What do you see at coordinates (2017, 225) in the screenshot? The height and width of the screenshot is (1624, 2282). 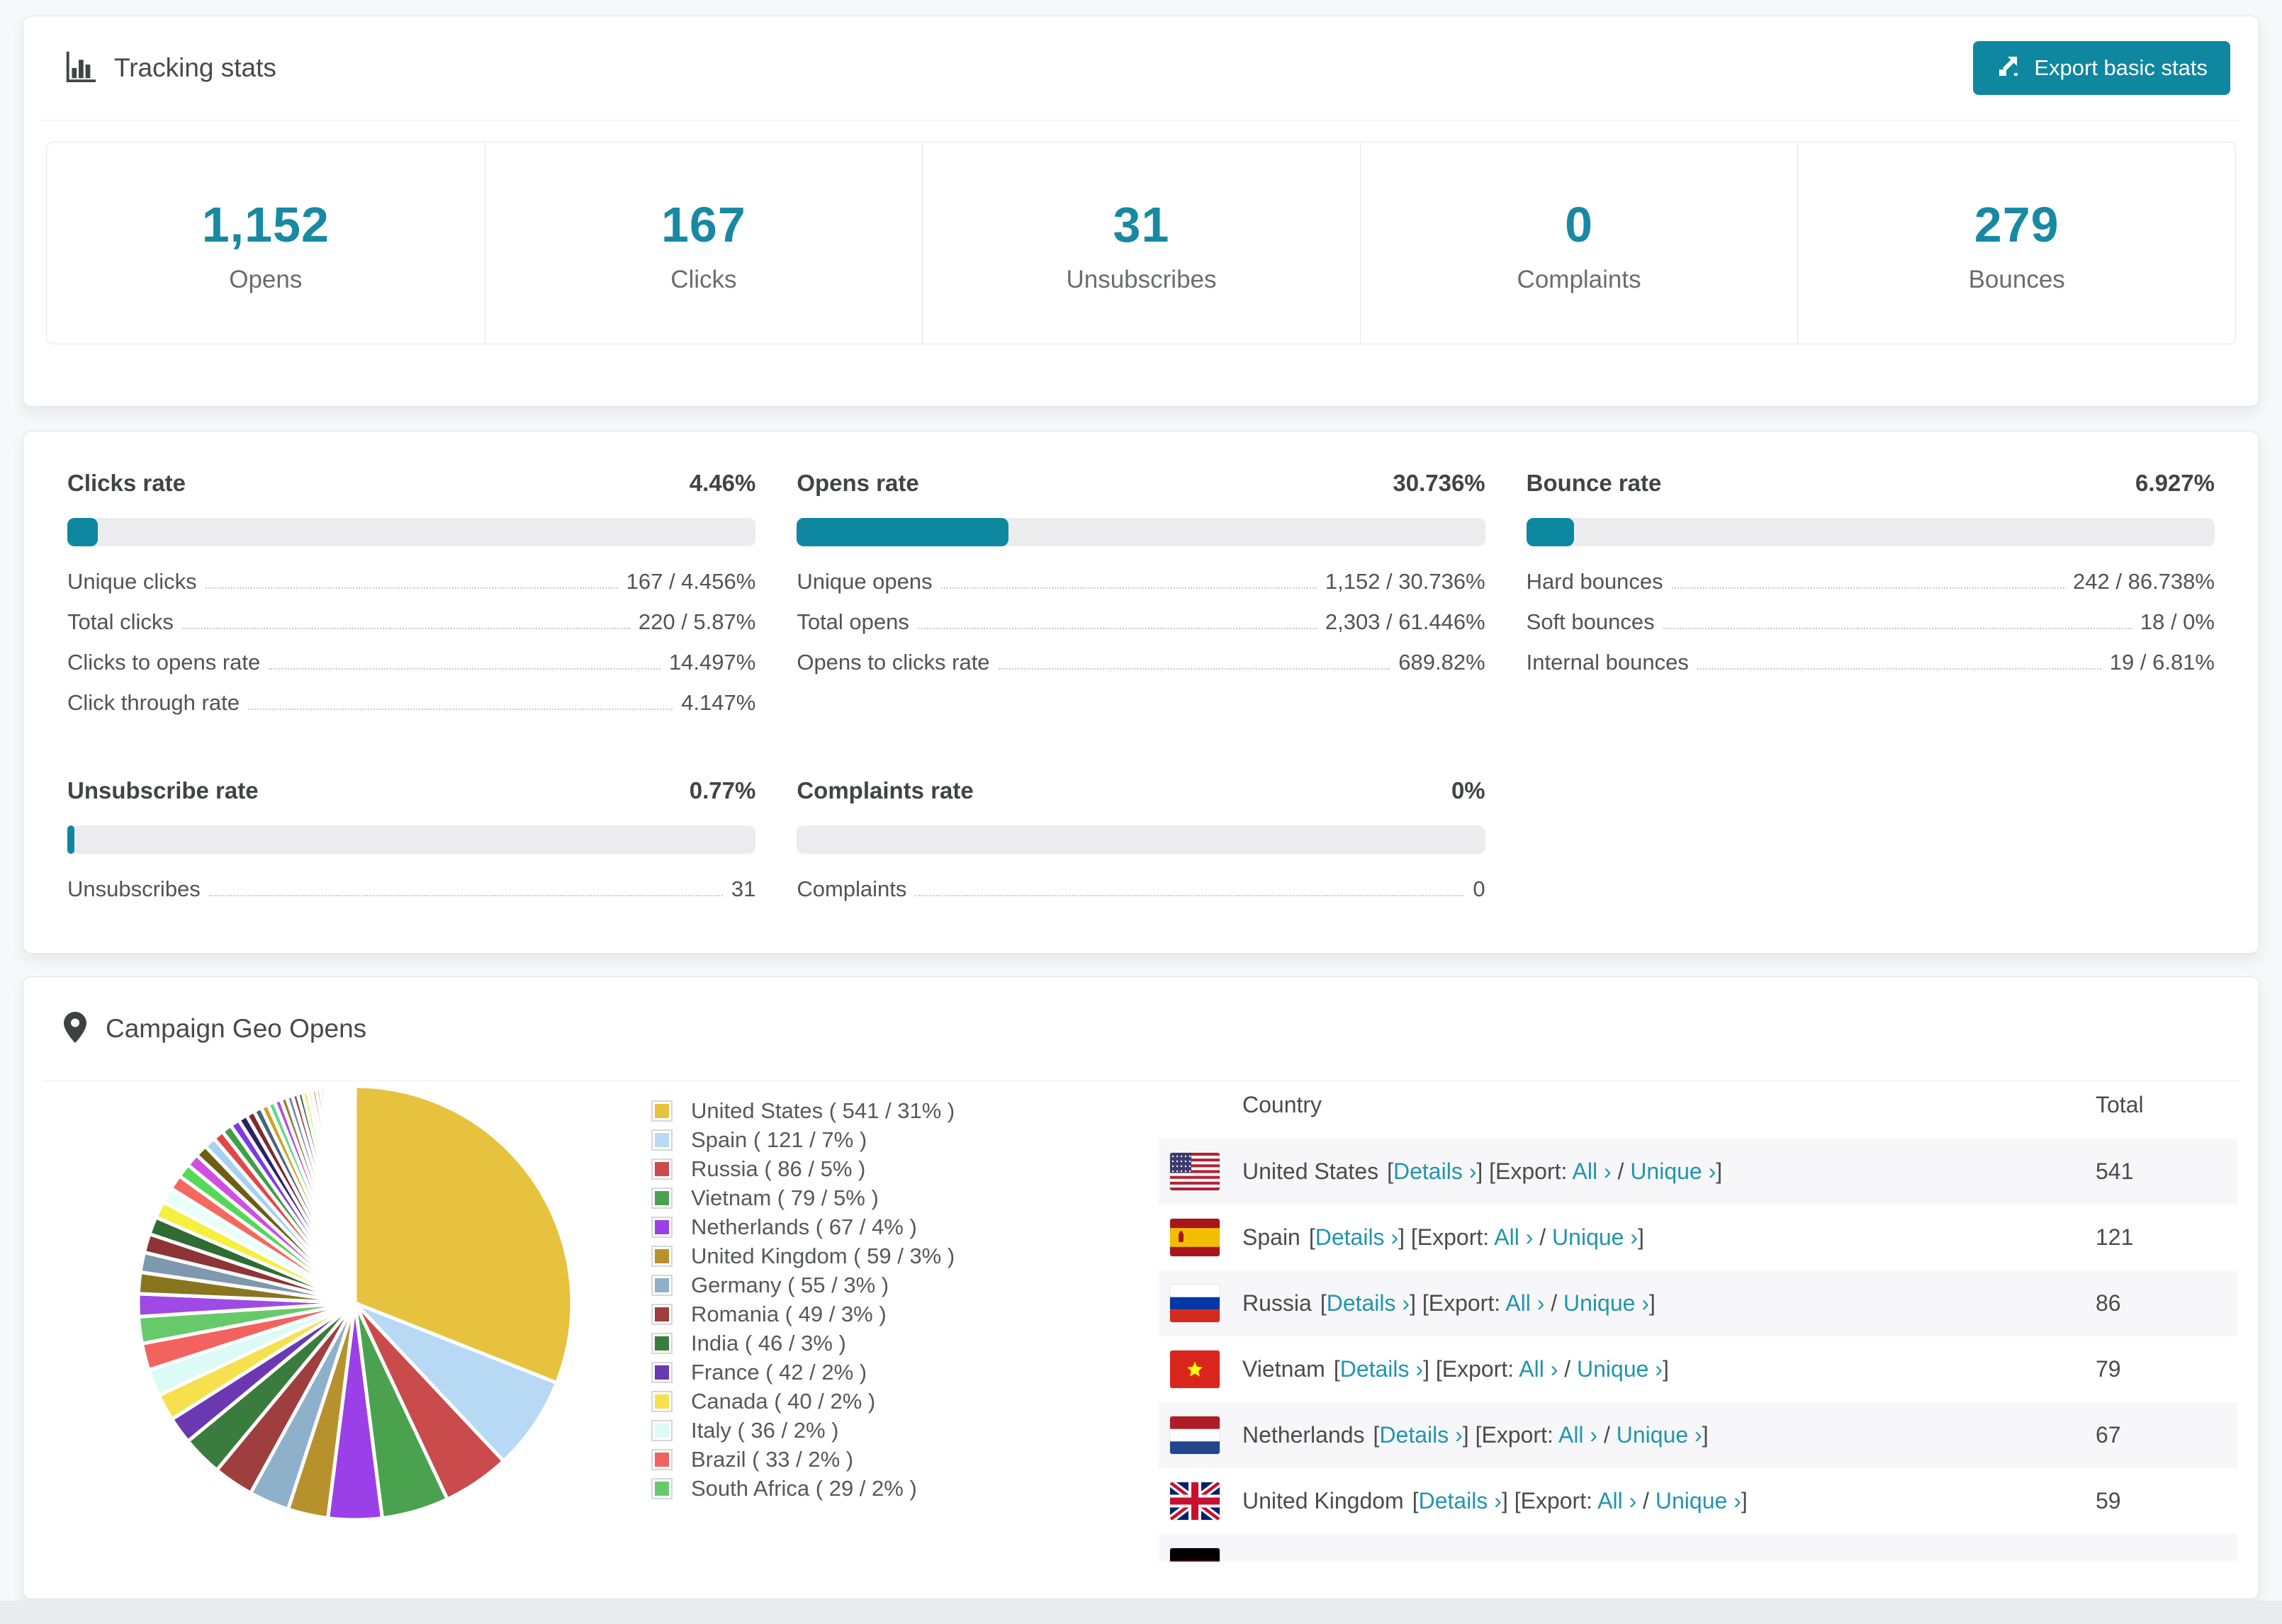 I see `stat-value: 279` at bounding box center [2017, 225].